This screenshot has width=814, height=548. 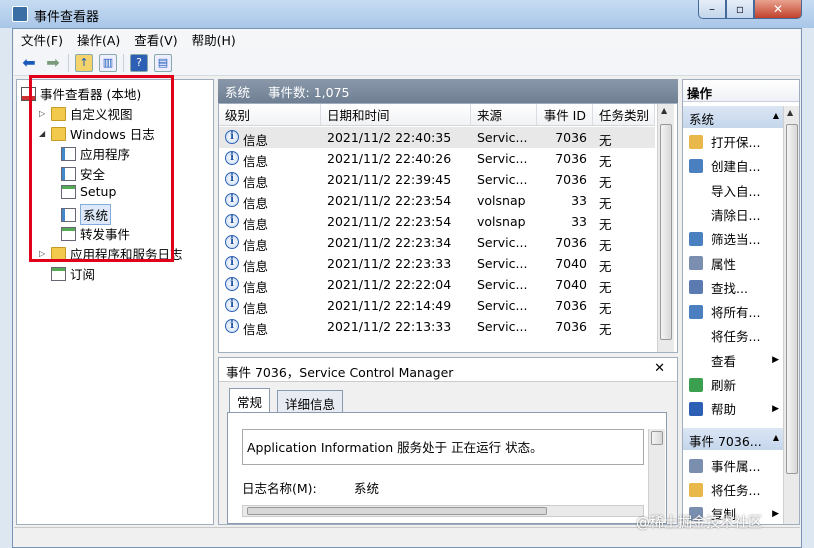 What do you see at coordinates (734, 263) in the screenshot?
I see `action-item: 属性` at bounding box center [734, 263].